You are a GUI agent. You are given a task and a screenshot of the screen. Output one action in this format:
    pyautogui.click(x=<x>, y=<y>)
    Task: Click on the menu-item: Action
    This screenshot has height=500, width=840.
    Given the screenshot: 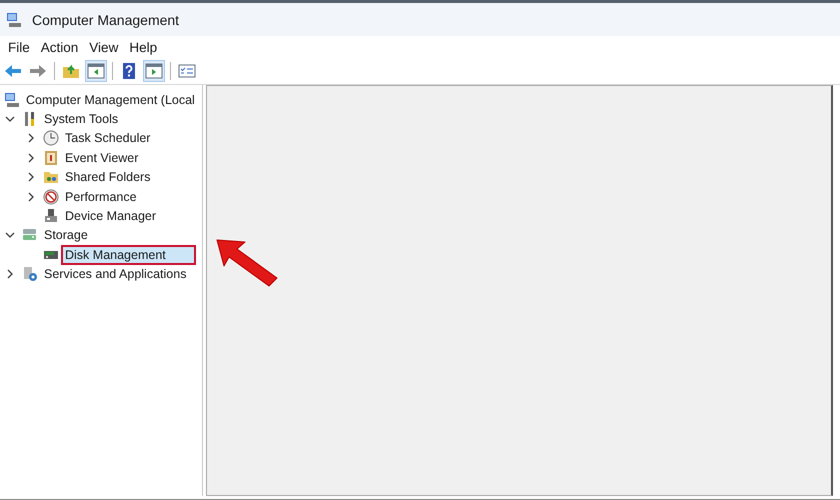 What is the action you would take?
    pyautogui.click(x=61, y=47)
    